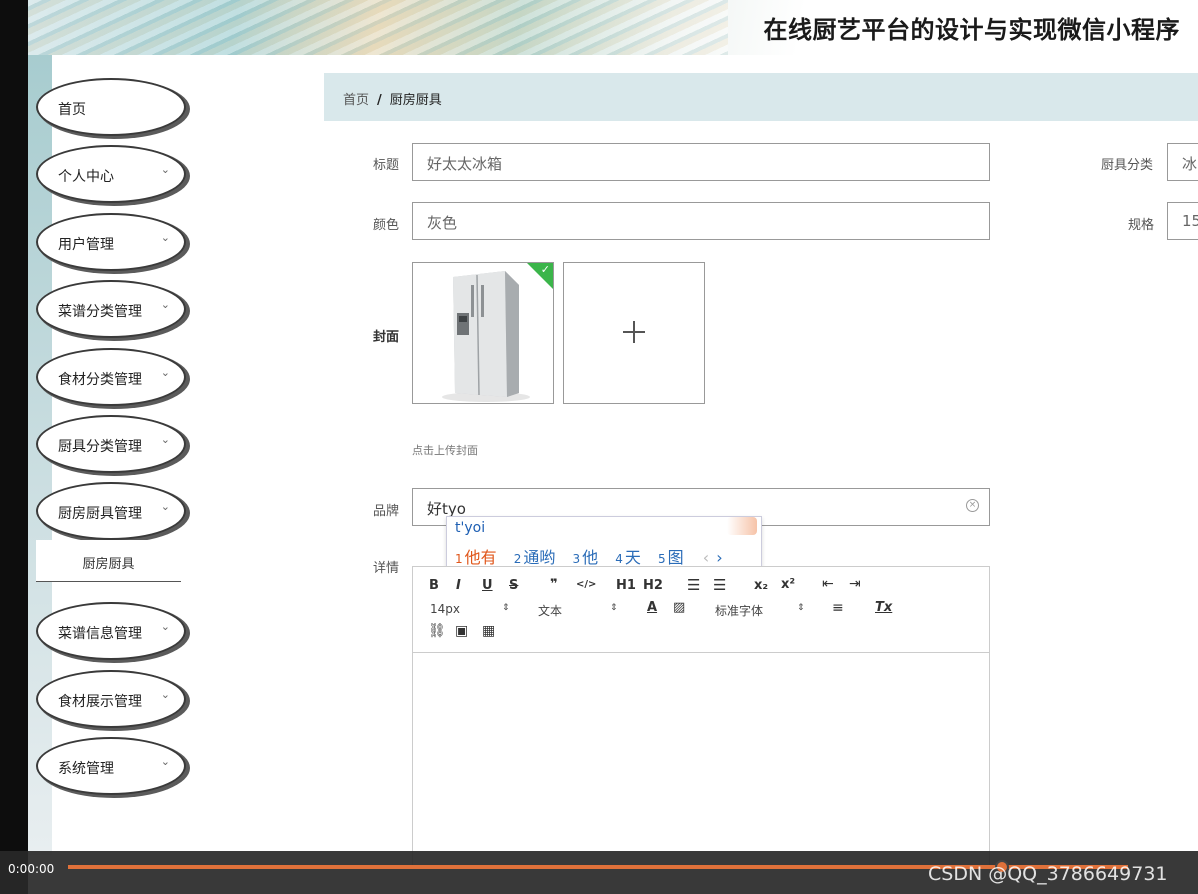  I want to click on sidebar-subitem-label: 厨房厨具, so click(108, 564).